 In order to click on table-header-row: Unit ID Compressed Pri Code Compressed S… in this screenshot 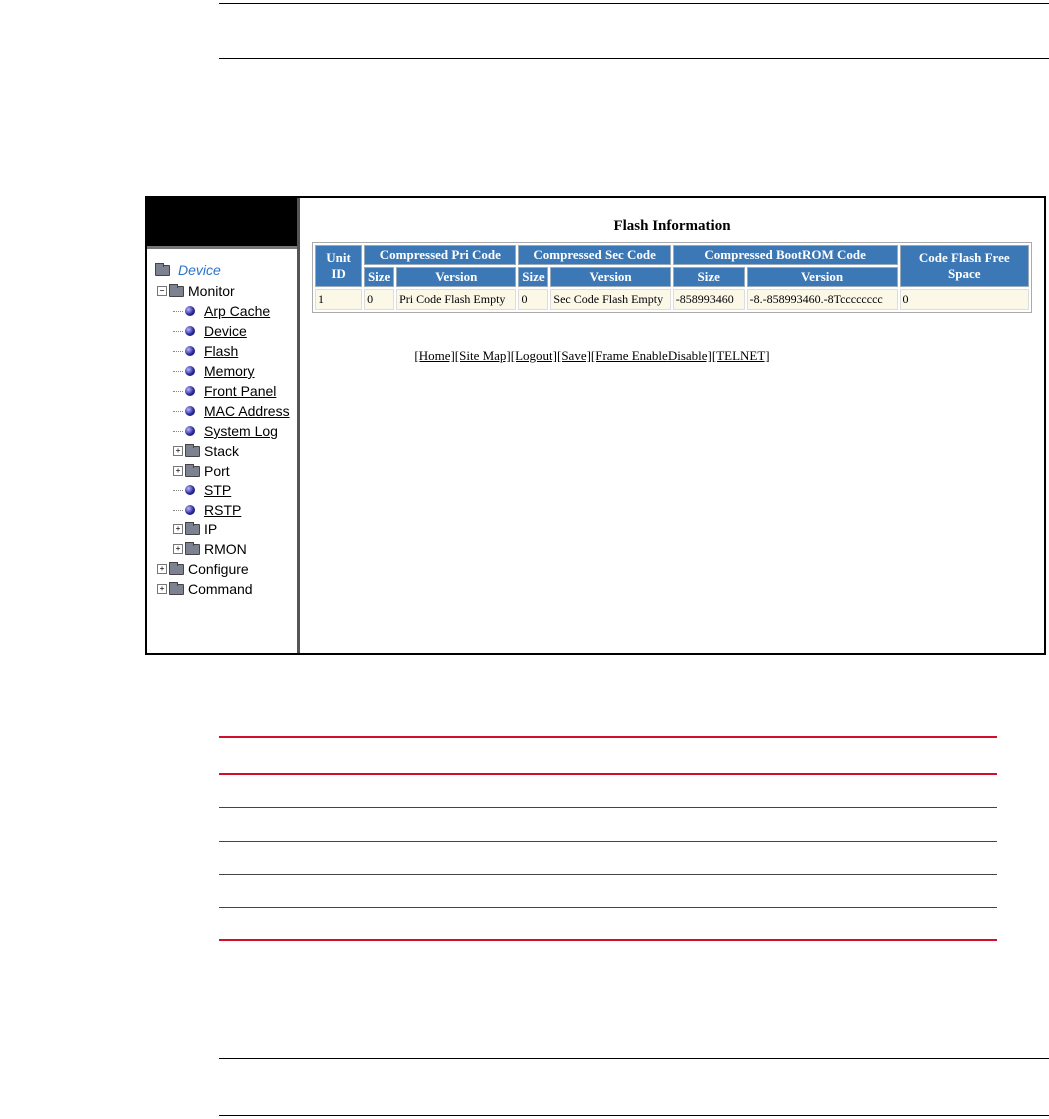, I will do `click(672, 266)`.